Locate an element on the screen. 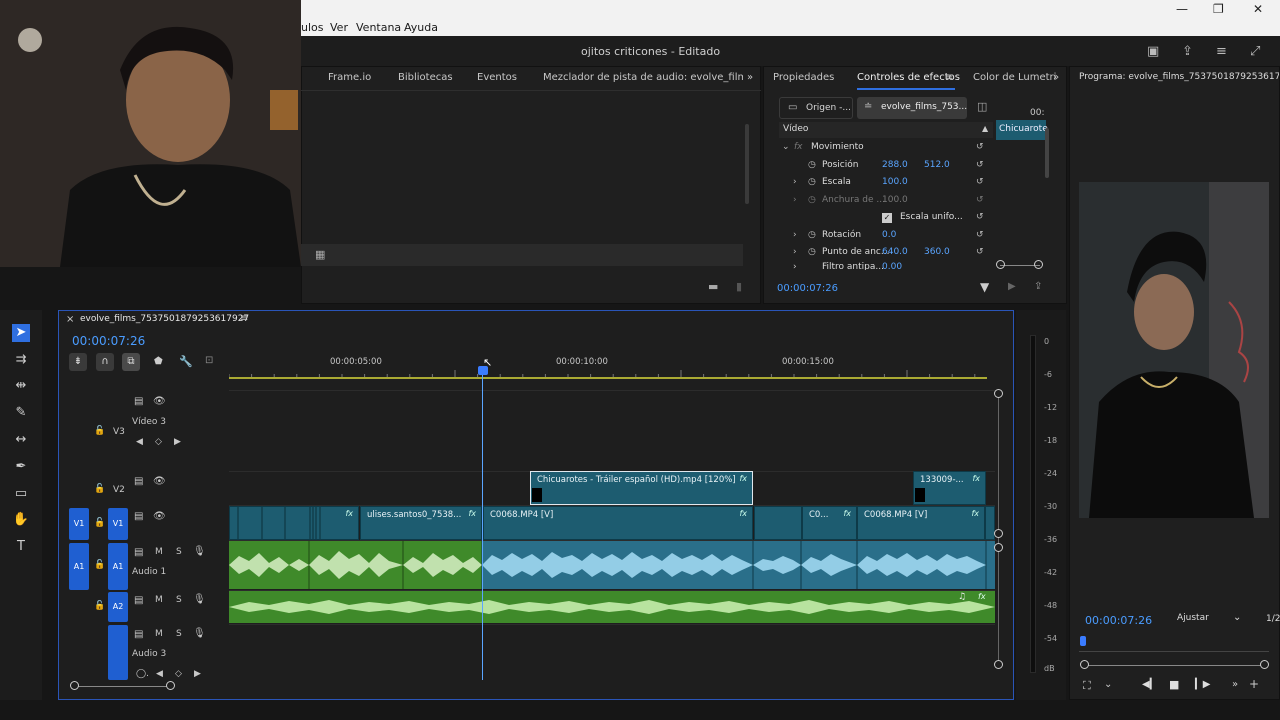 The width and height of the screenshot is (1280, 720). clip-v1-ulises: ulises.santos0_7538... fx is located at coordinates (421, 523).